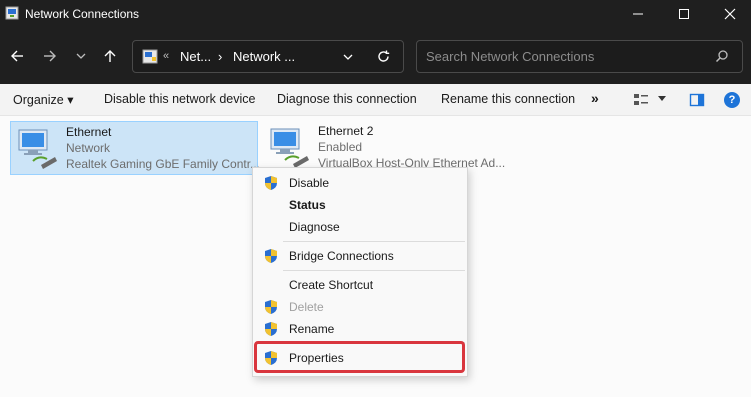 Image resolution: width=751 pixels, height=397 pixels. I want to click on overflow-chevron: «, so click(166, 56).